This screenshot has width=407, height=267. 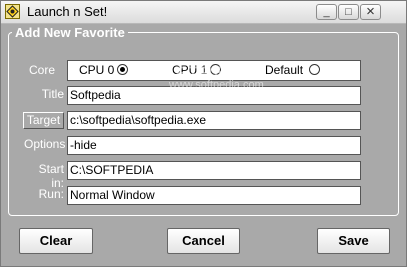 What do you see at coordinates (214, 145) in the screenshot?
I see `options-field: -hide` at bounding box center [214, 145].